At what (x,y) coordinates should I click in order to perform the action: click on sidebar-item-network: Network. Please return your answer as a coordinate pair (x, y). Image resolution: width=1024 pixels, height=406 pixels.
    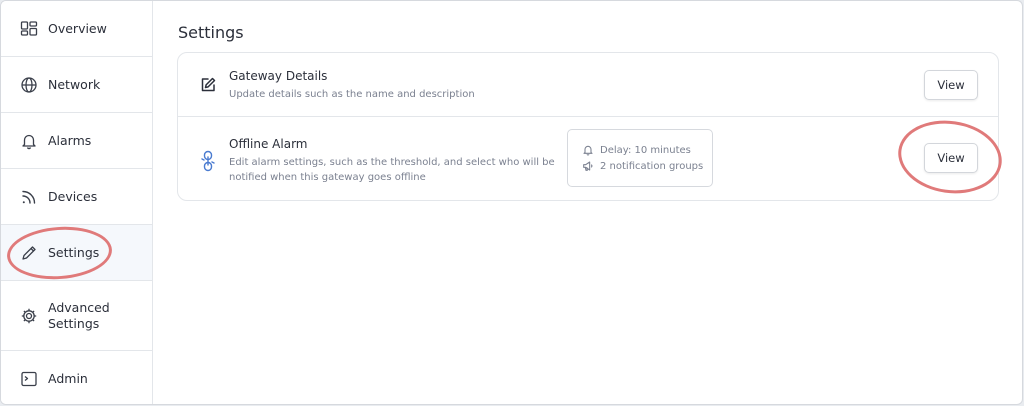
    Looking at the image, I should click on (76, 85).